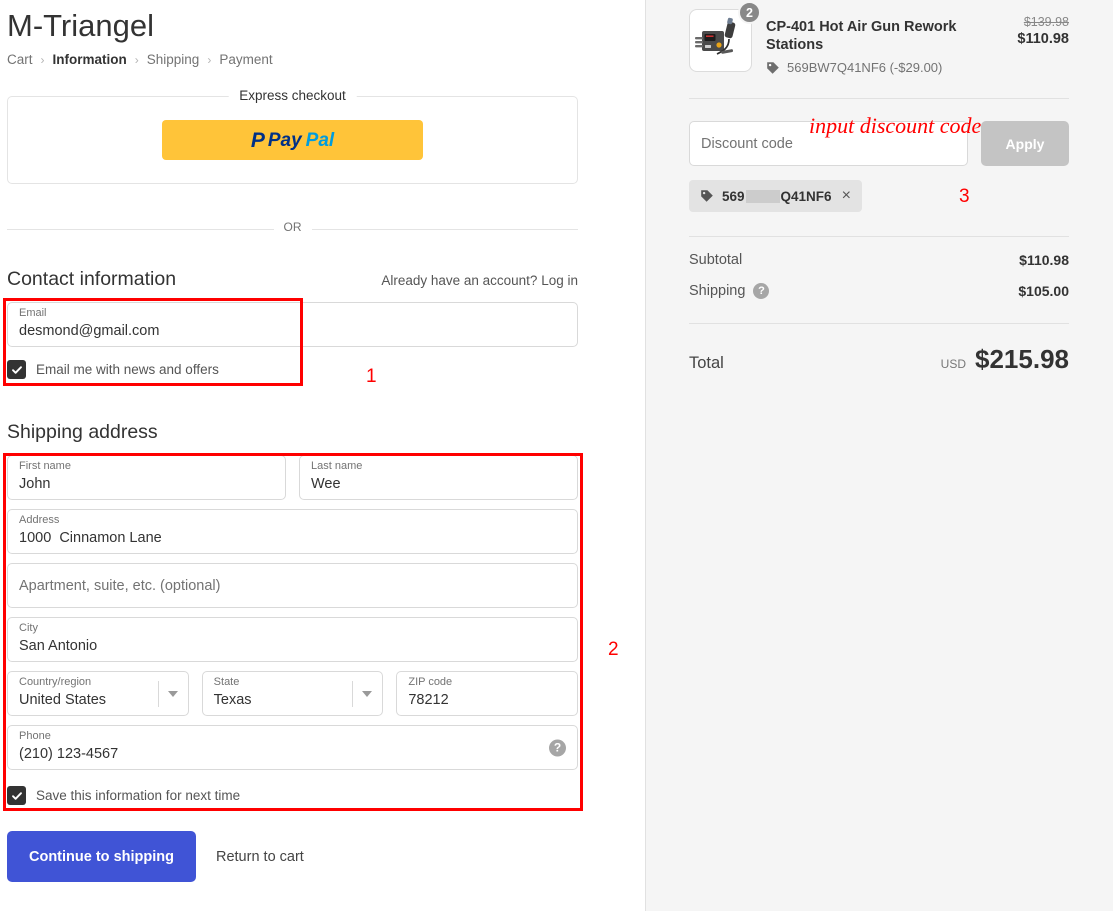 The image size is (1113, 911). Describe the element at coordinates (1043, 39) in the screenshot. I see `price-final: $110.98` at that location.